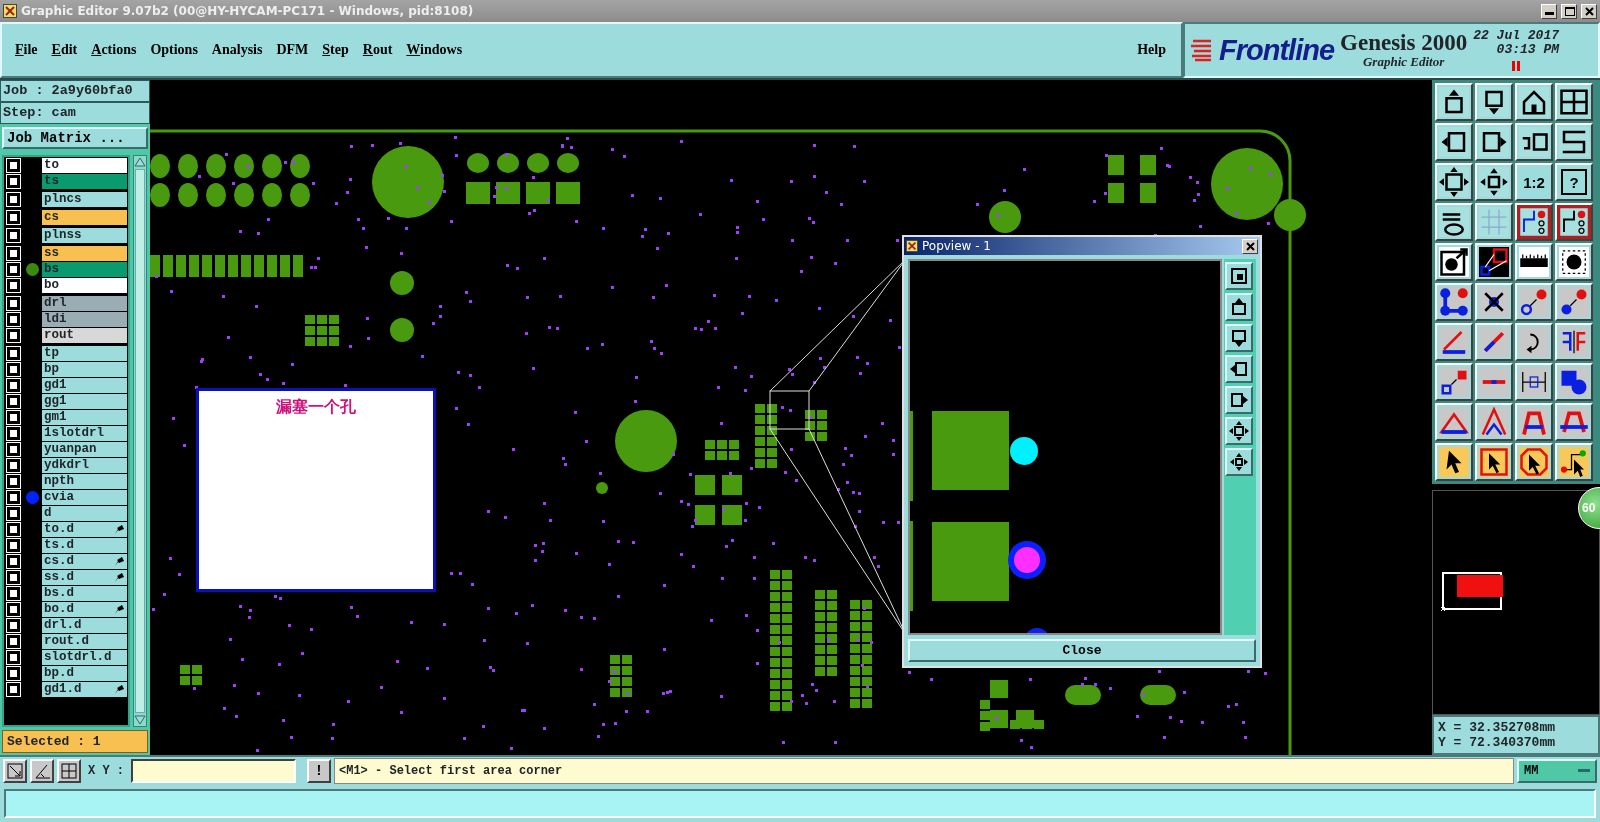 Image resolution: width=1600 pixels, height=822 pixels. Describe the element at coordinates (84, 481) in the screenshot. I see `layer-name: npth` at that location.